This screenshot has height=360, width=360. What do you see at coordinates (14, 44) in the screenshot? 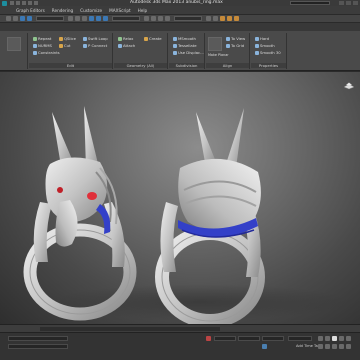
I see `modify-mode-button` at bounding box center [14, 44].